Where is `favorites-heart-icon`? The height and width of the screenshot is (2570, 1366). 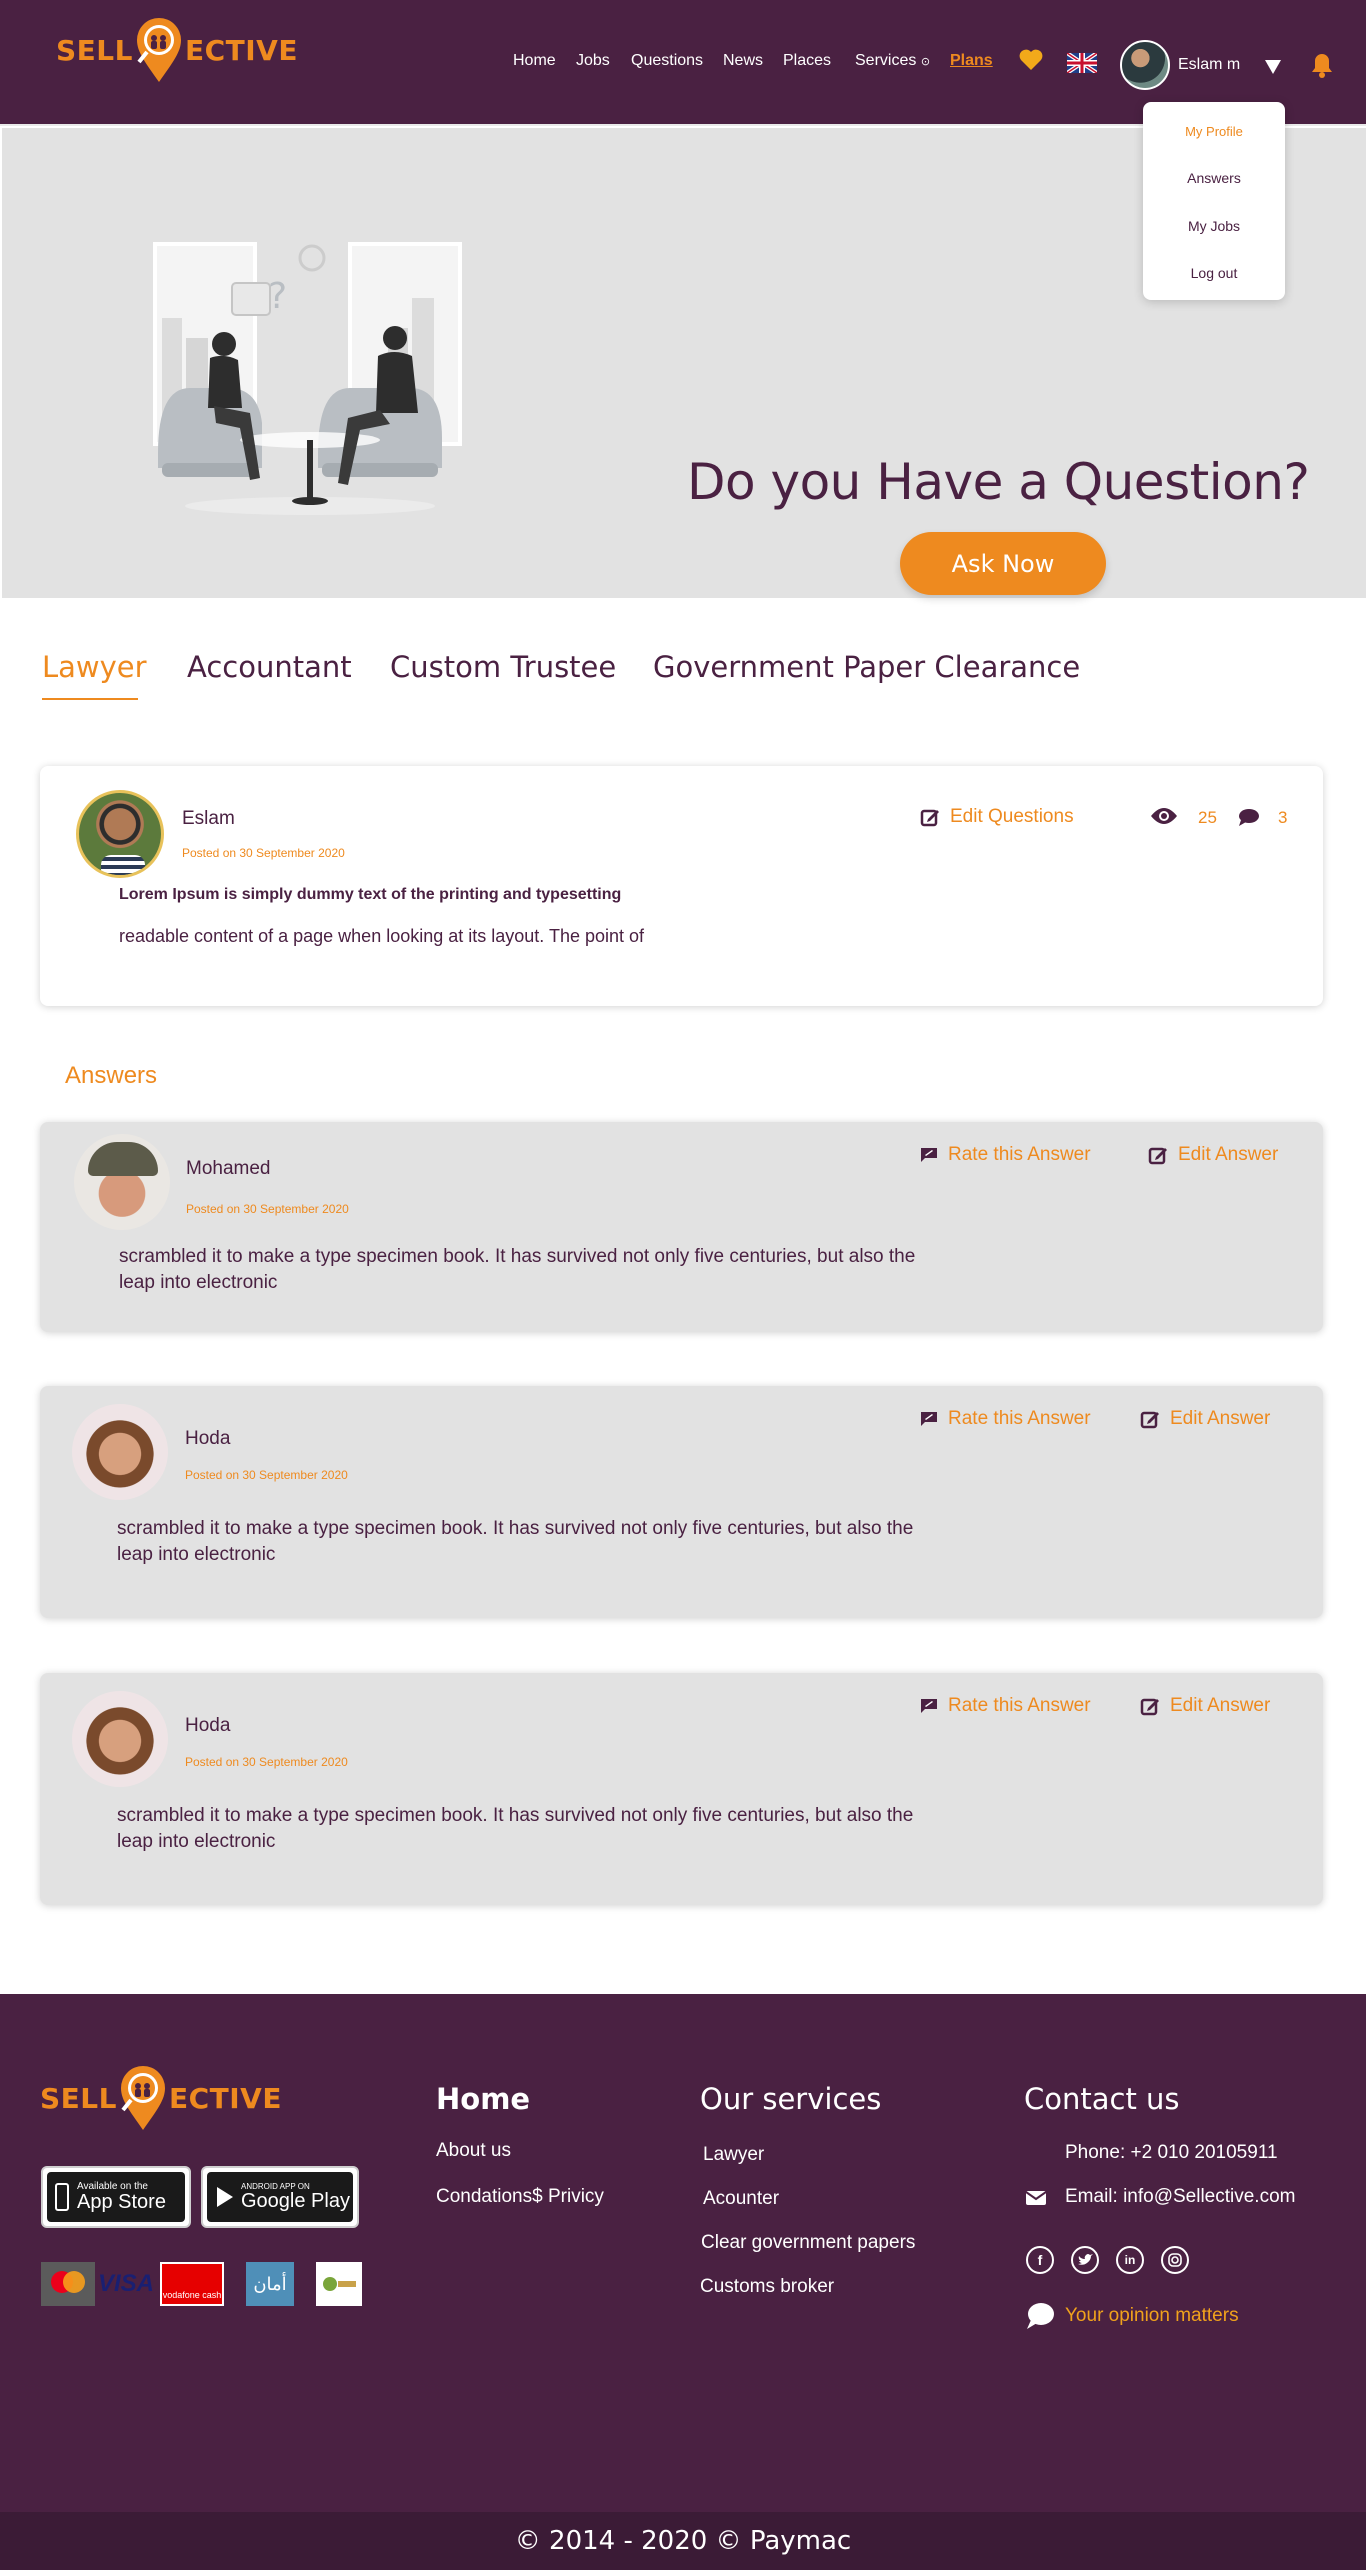
favorites-heart-icon is located at coordinates (1031, 62).